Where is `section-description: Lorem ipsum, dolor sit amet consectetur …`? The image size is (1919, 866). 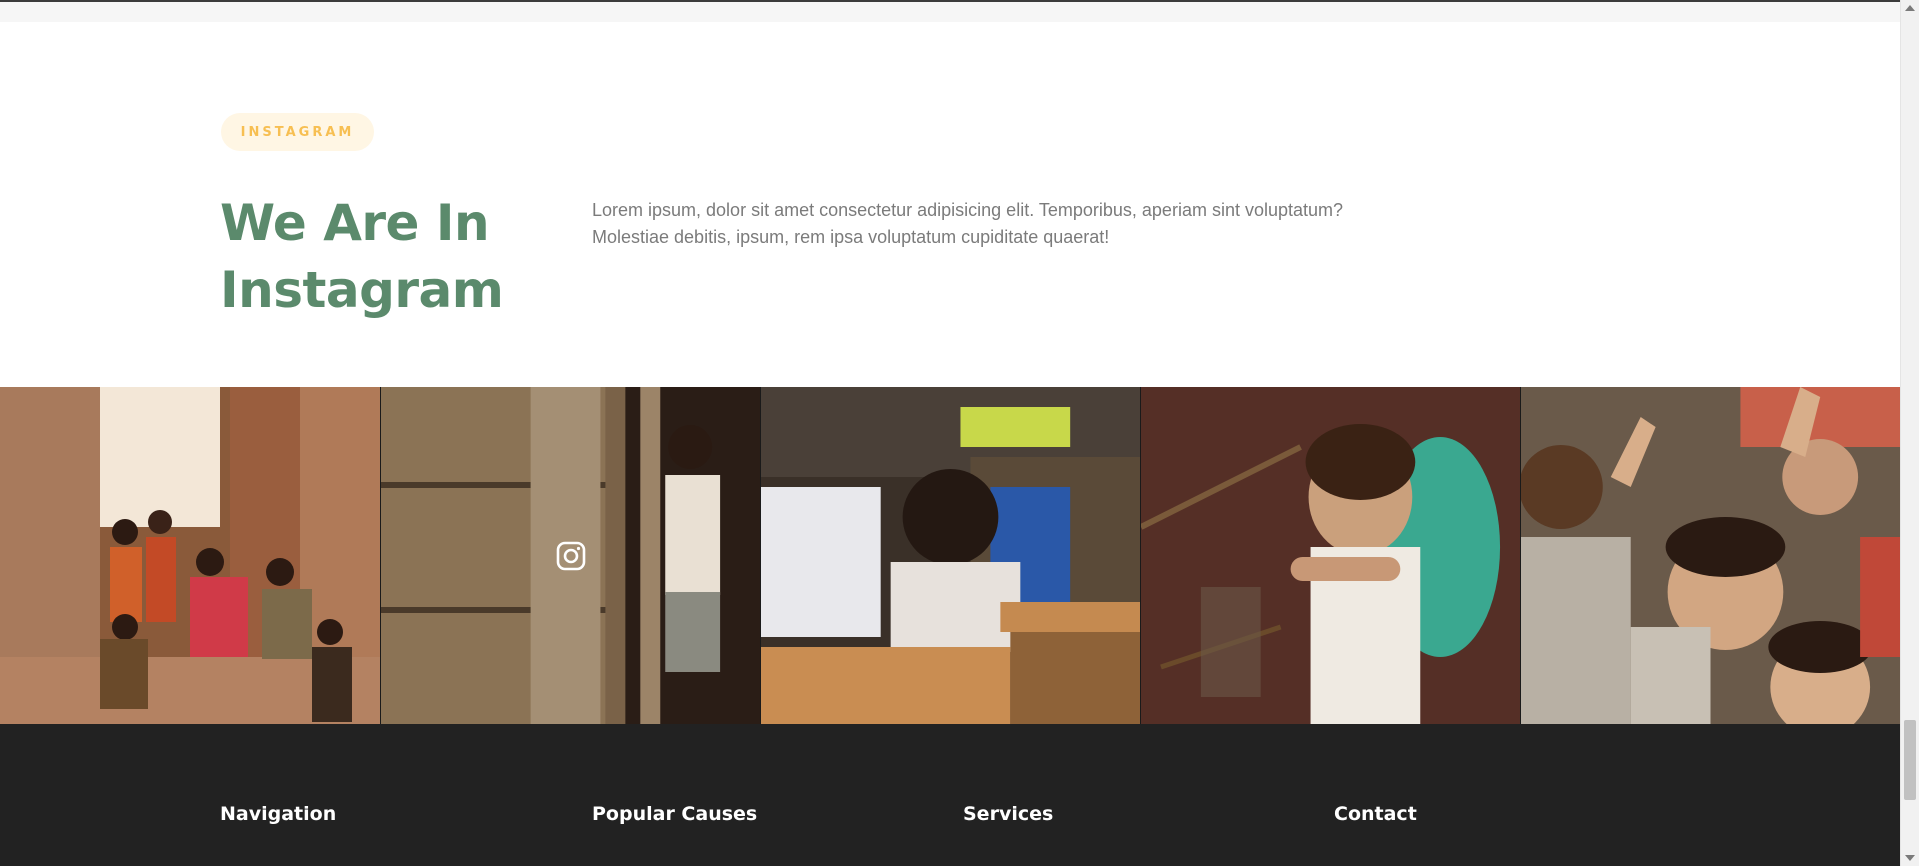
section-description: Lorem ipsum, dolor sit amet consectetur … is located at coordinates (968, 223).